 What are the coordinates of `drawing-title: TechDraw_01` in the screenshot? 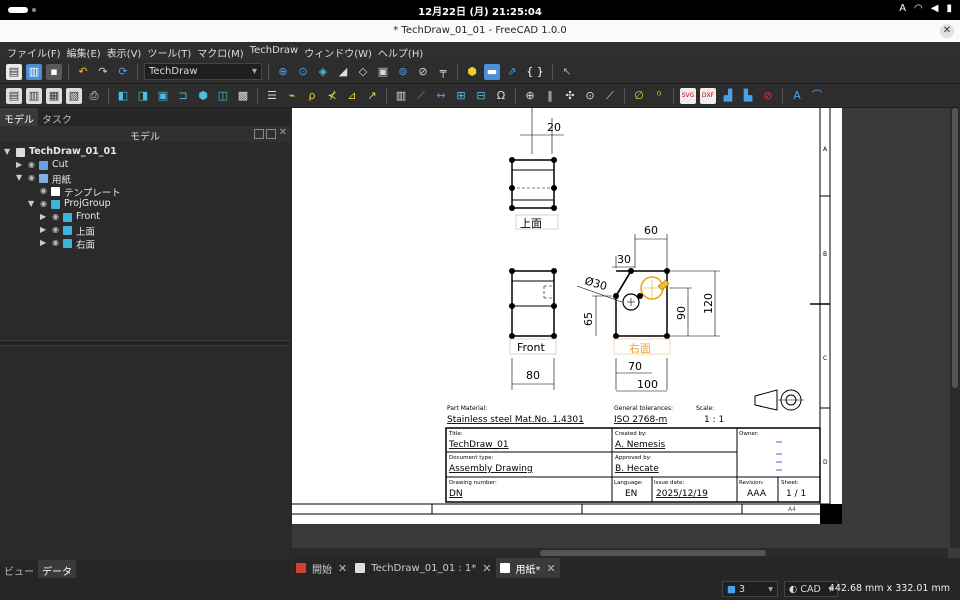 It's located at (478, 445).